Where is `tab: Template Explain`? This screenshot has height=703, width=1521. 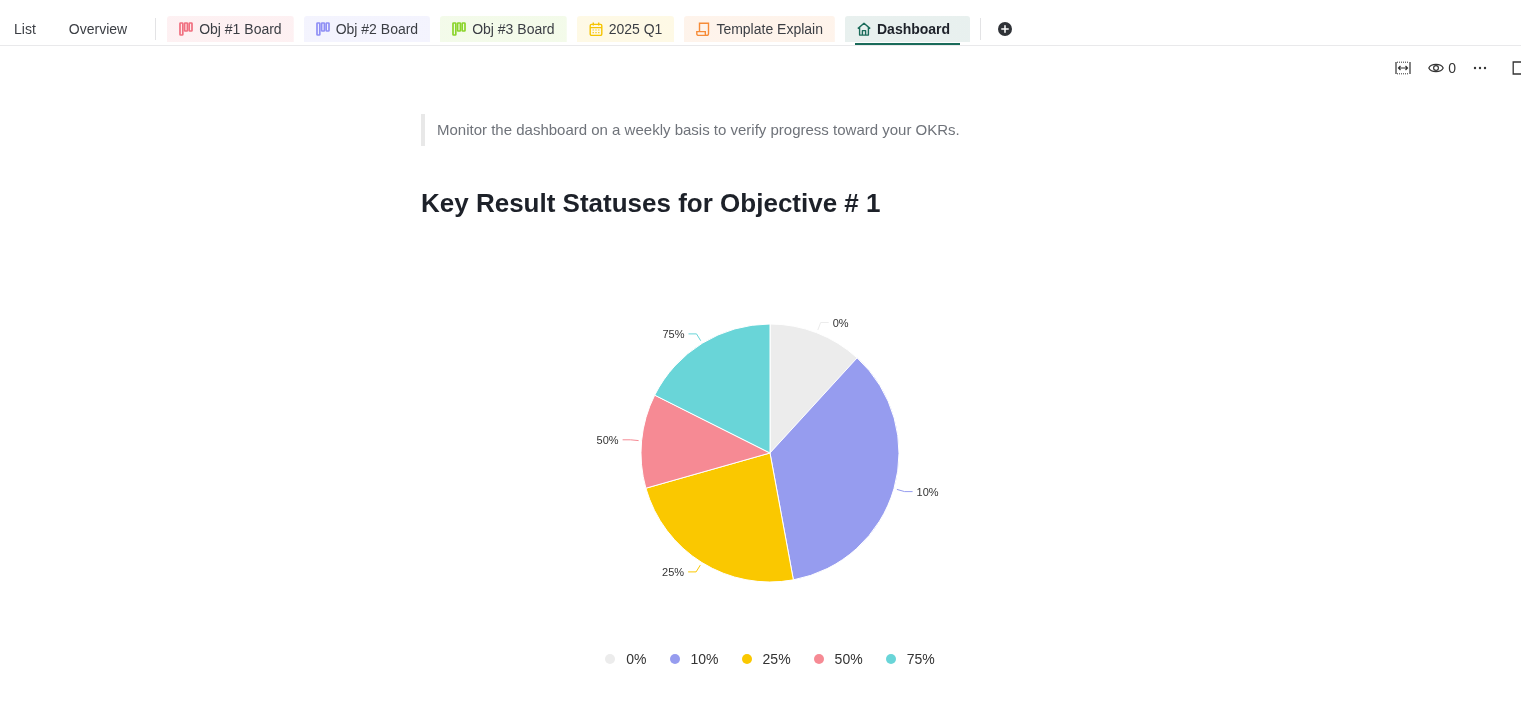
tab: Template Explain is located at coordinates (759, 30).